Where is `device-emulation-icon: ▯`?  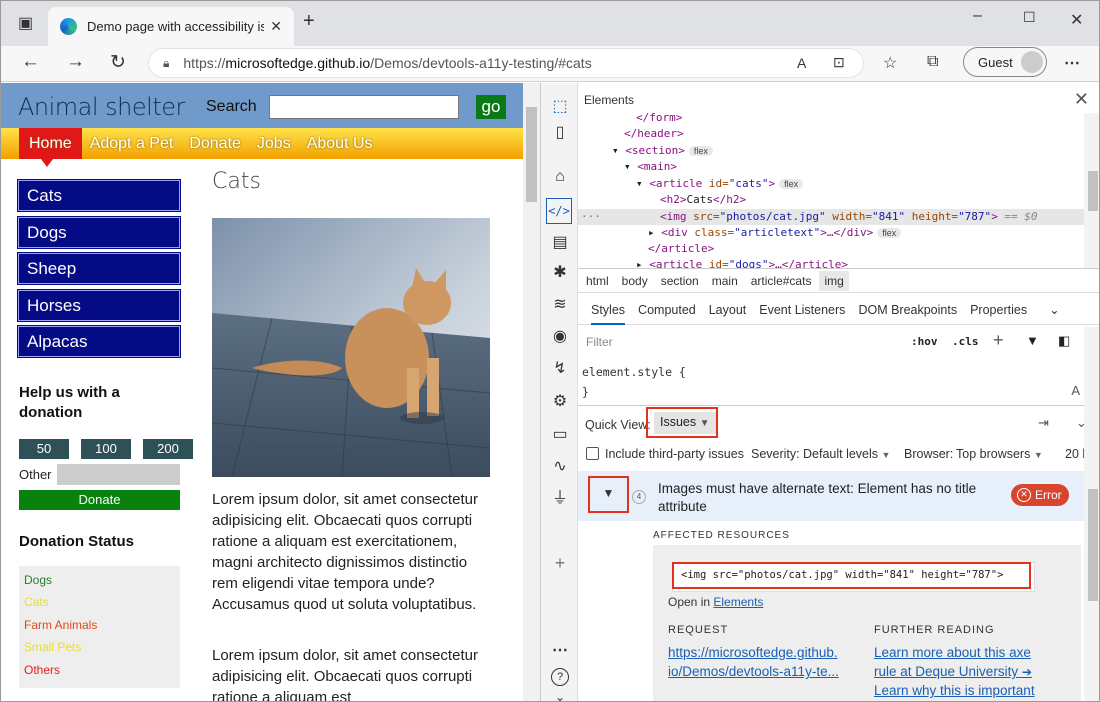 device-emulation-icon: ▯ is located at coordinates (560, 133).